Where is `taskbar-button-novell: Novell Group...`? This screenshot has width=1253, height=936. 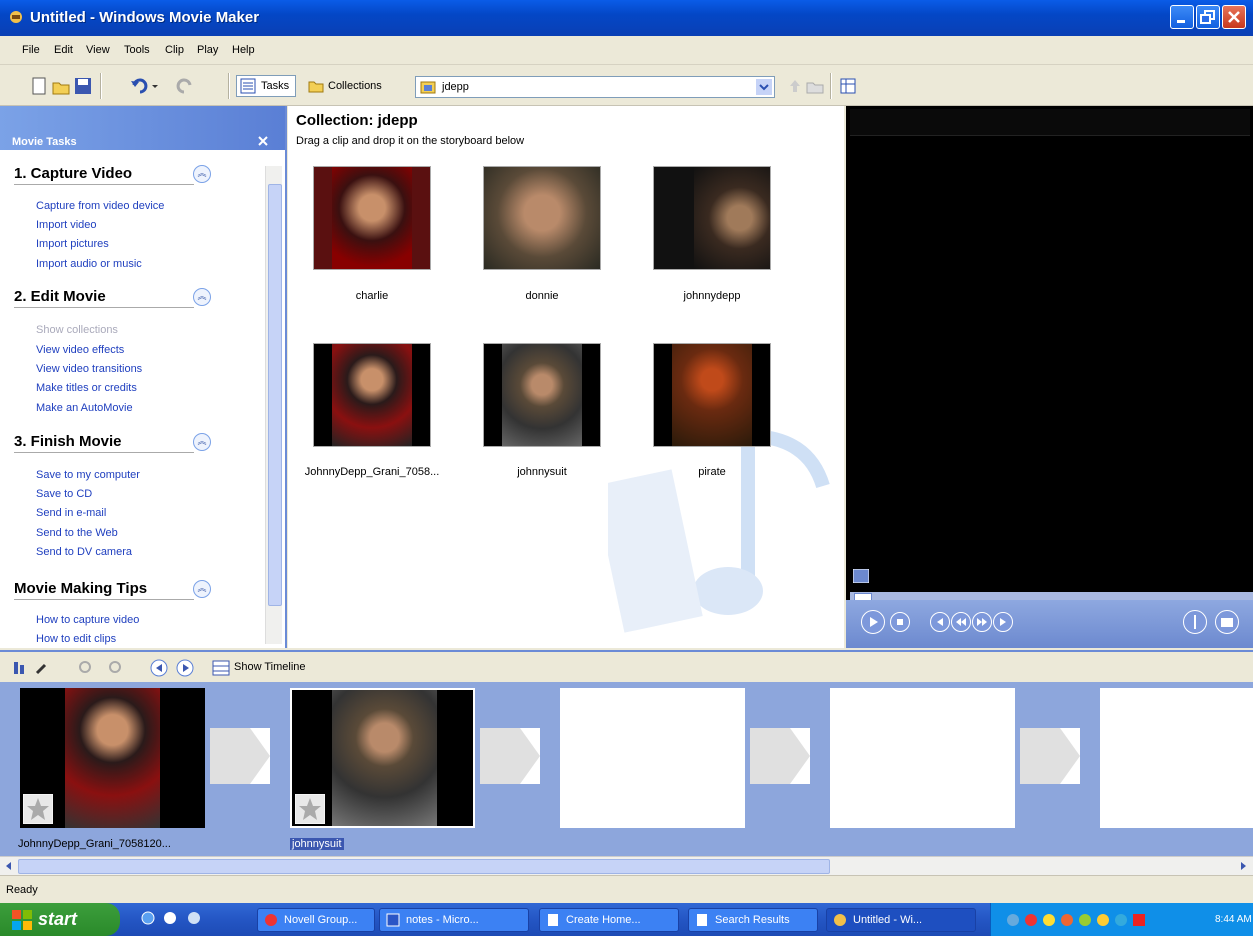 taskbar-button-novell: Novell Group... is located at coordinates (316, 920).